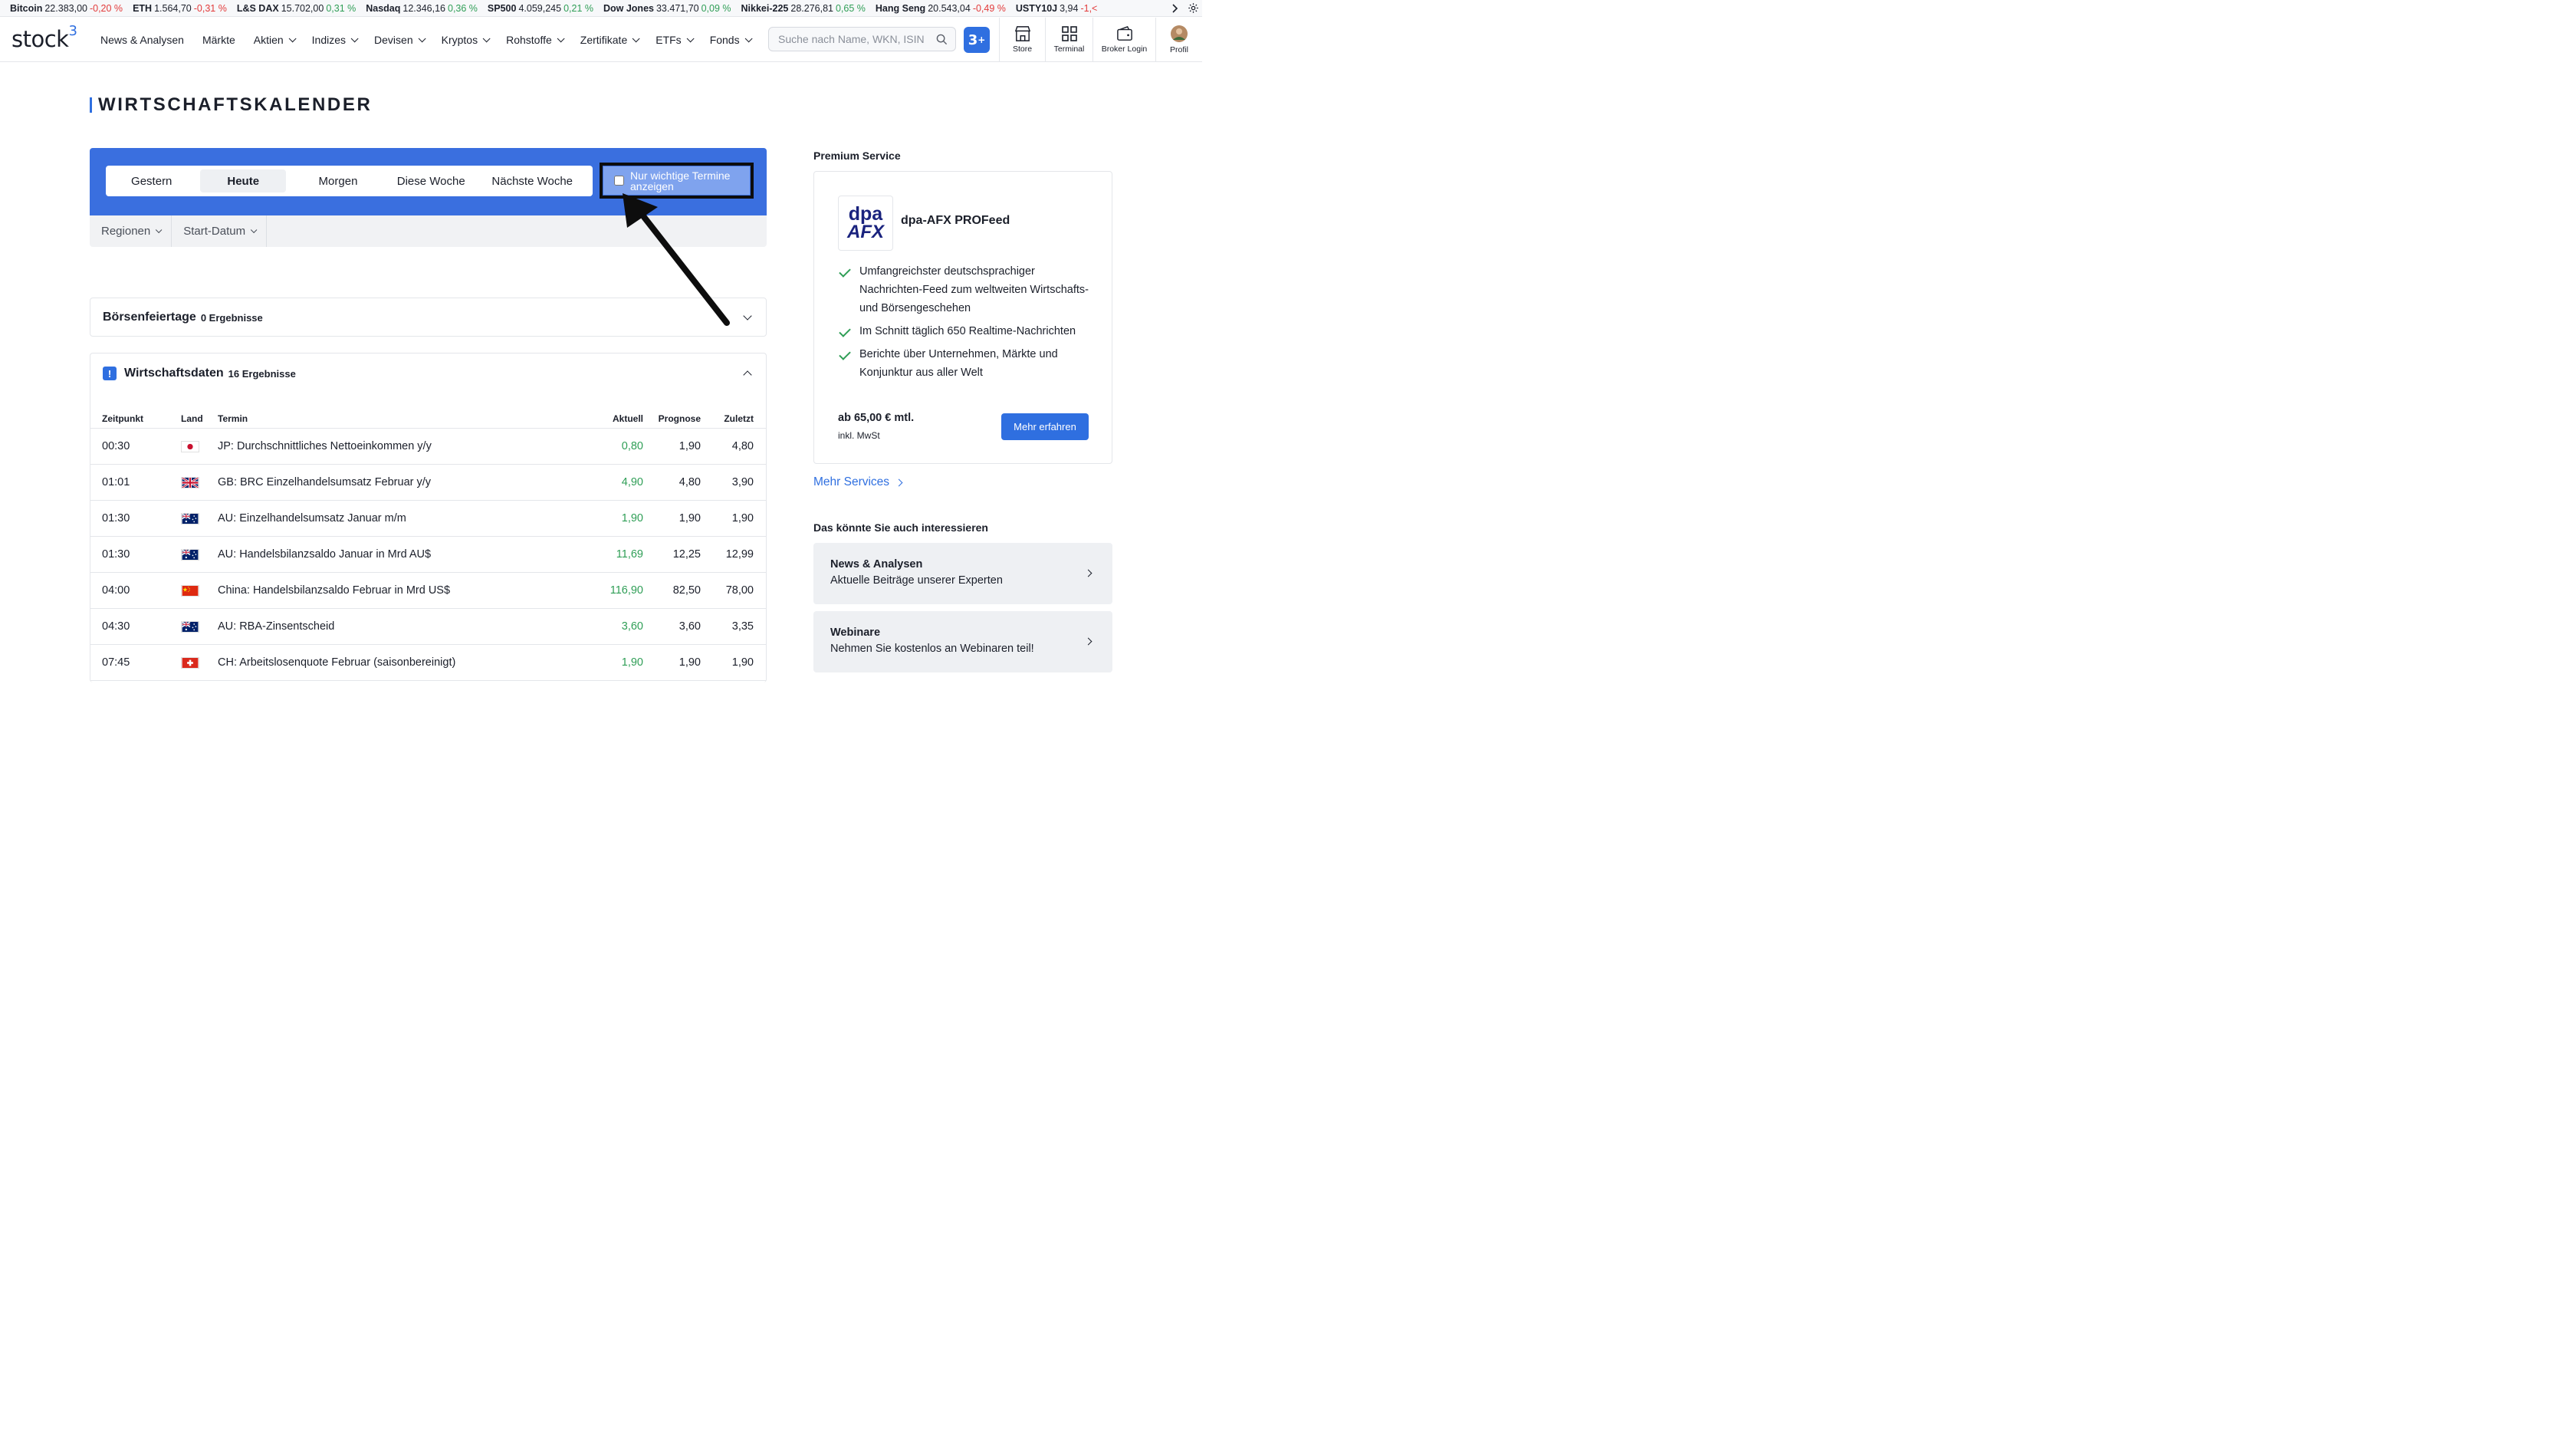  I want to click on ticker-item: Hang Seng 20.543,04 -0,49 %, so click(941, 8).